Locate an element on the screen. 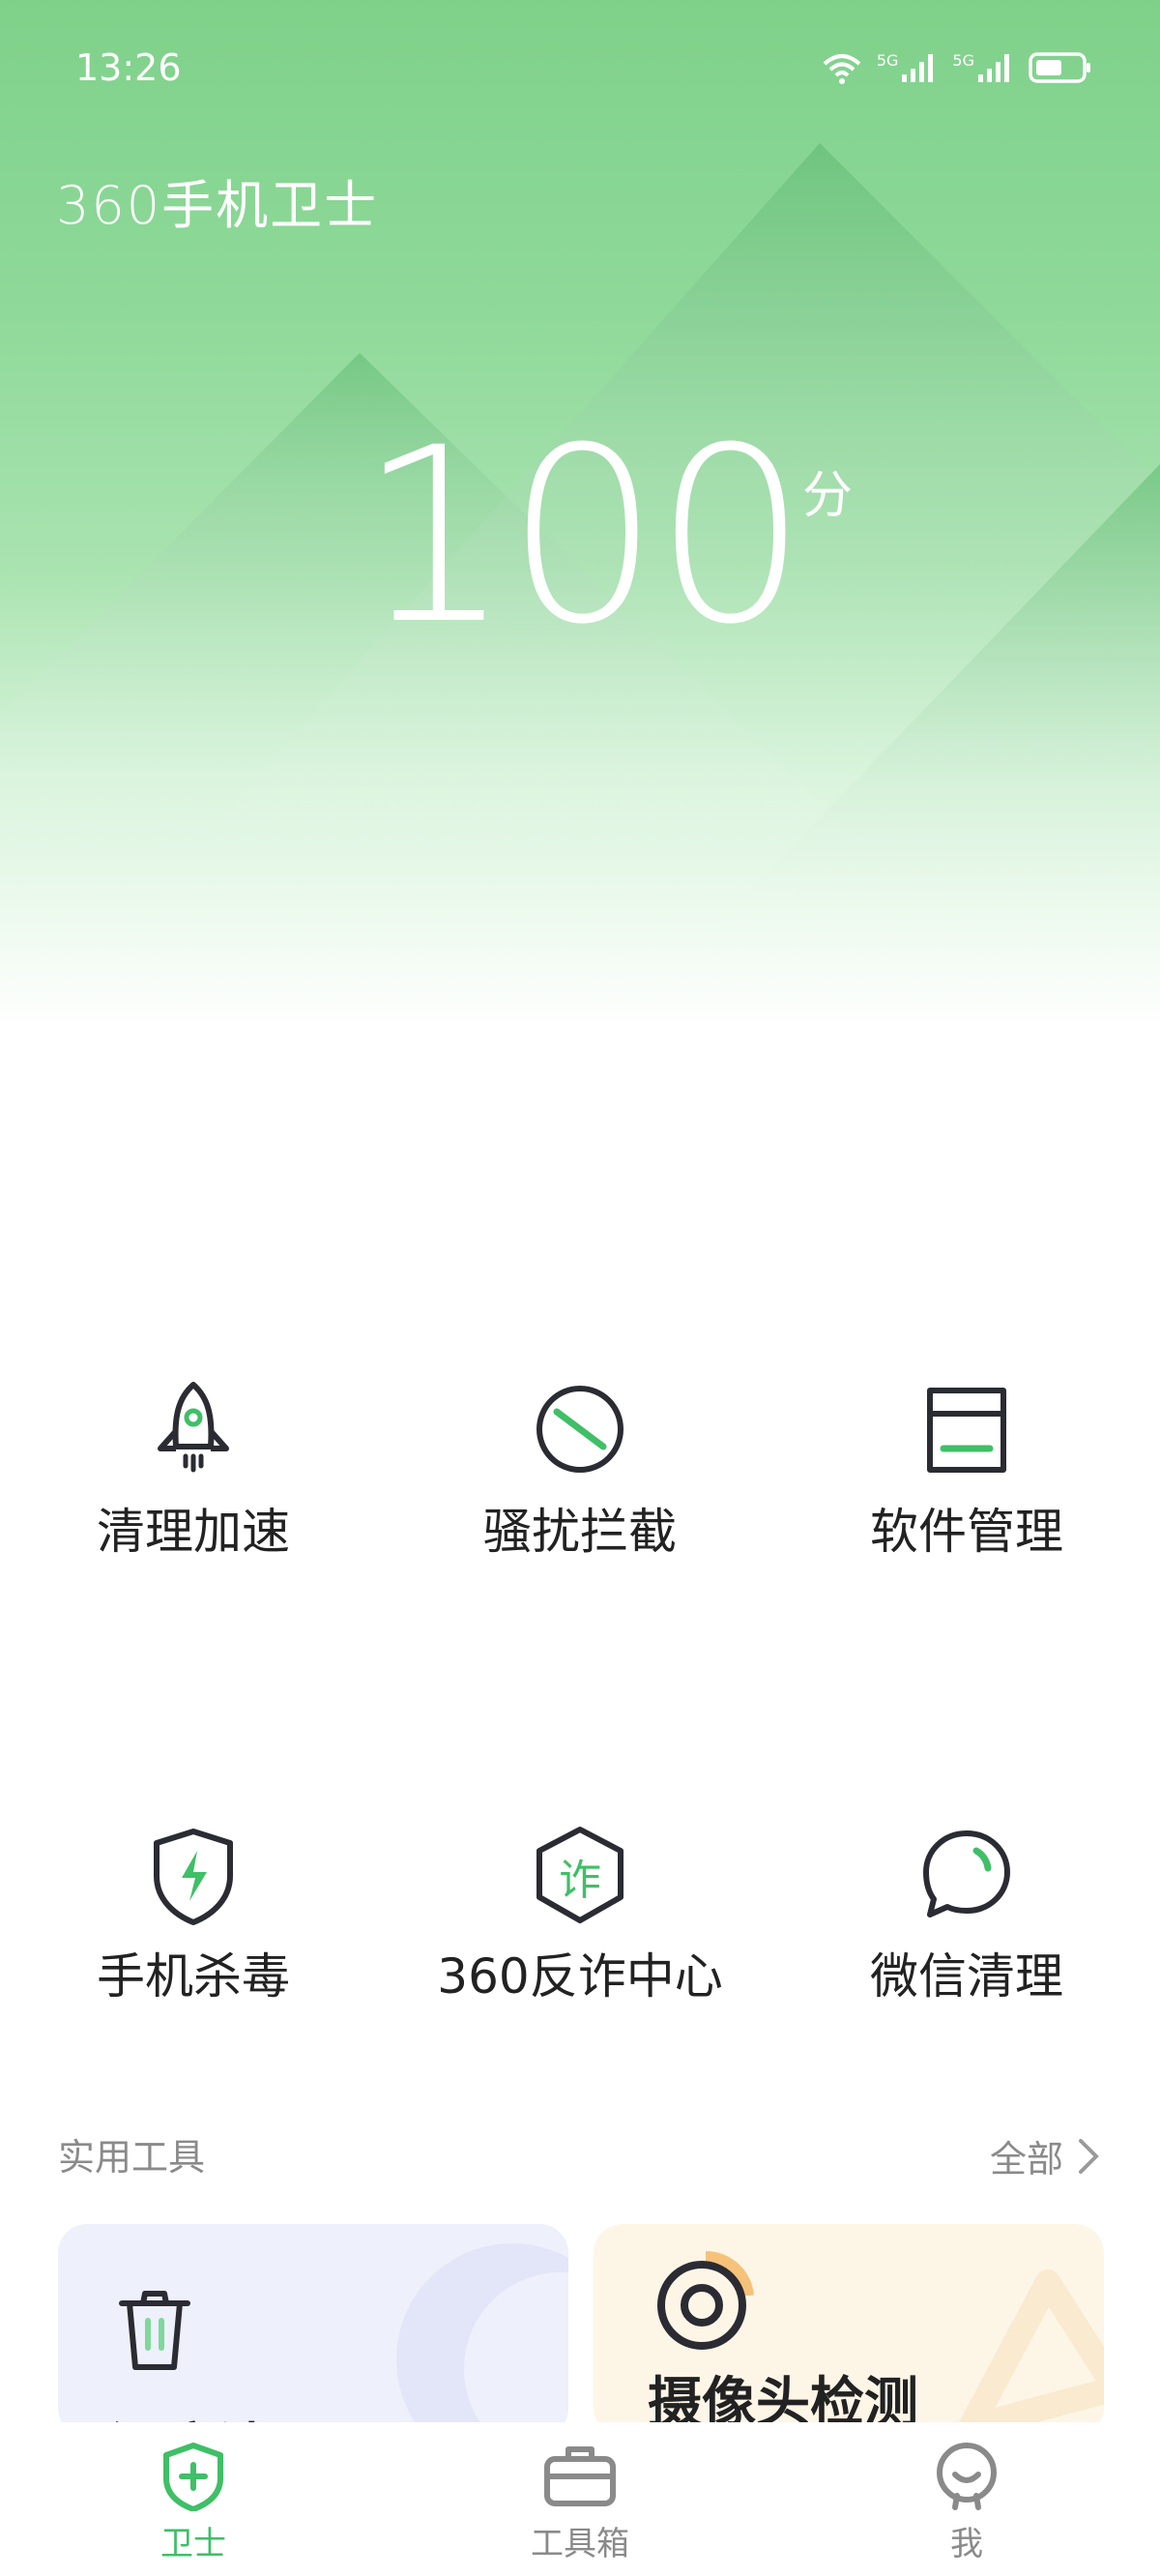  tools-section-title: 实用工具 is located at coordinates (132, 2157).